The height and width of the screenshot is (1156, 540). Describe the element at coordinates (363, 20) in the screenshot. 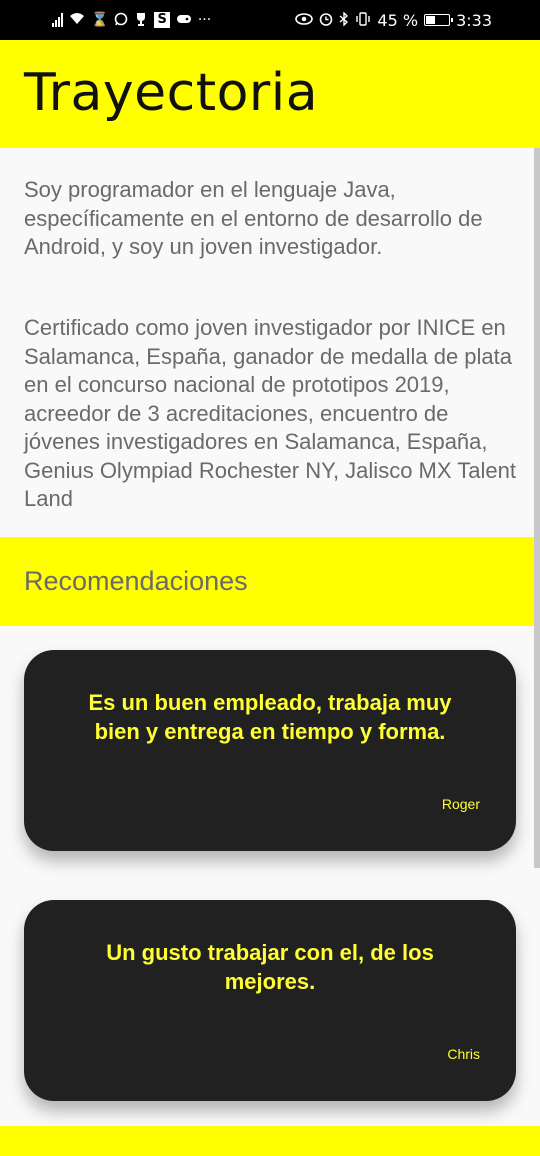

I see `vibrate-icon` at that location.